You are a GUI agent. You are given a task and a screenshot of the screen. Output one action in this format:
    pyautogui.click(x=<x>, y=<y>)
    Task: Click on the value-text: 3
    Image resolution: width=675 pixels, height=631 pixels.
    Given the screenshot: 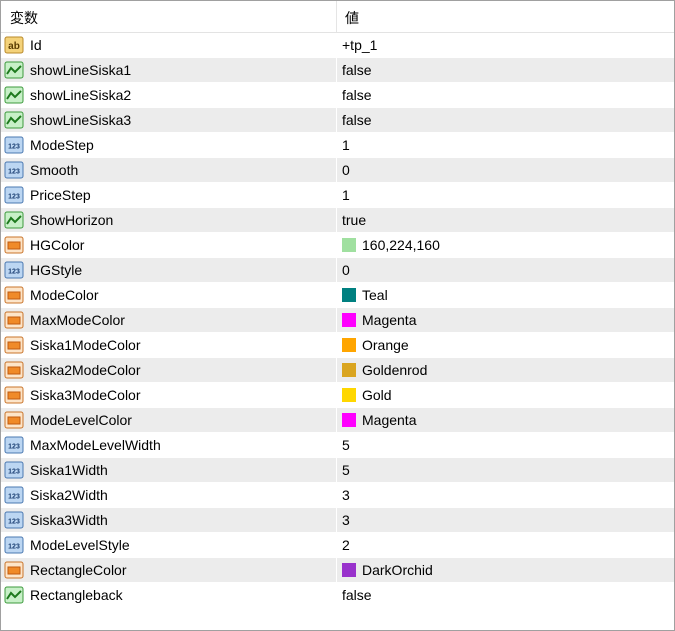 What is the action you would take?
    pyautogui.click(x=346, y=520)
    